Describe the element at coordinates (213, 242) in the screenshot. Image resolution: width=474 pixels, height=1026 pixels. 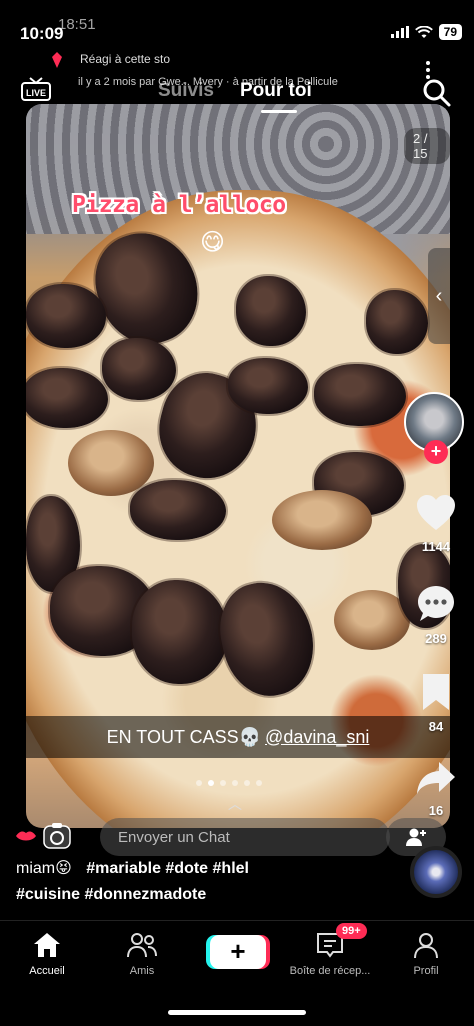
I see `caption-emoji: 😋` at that location.